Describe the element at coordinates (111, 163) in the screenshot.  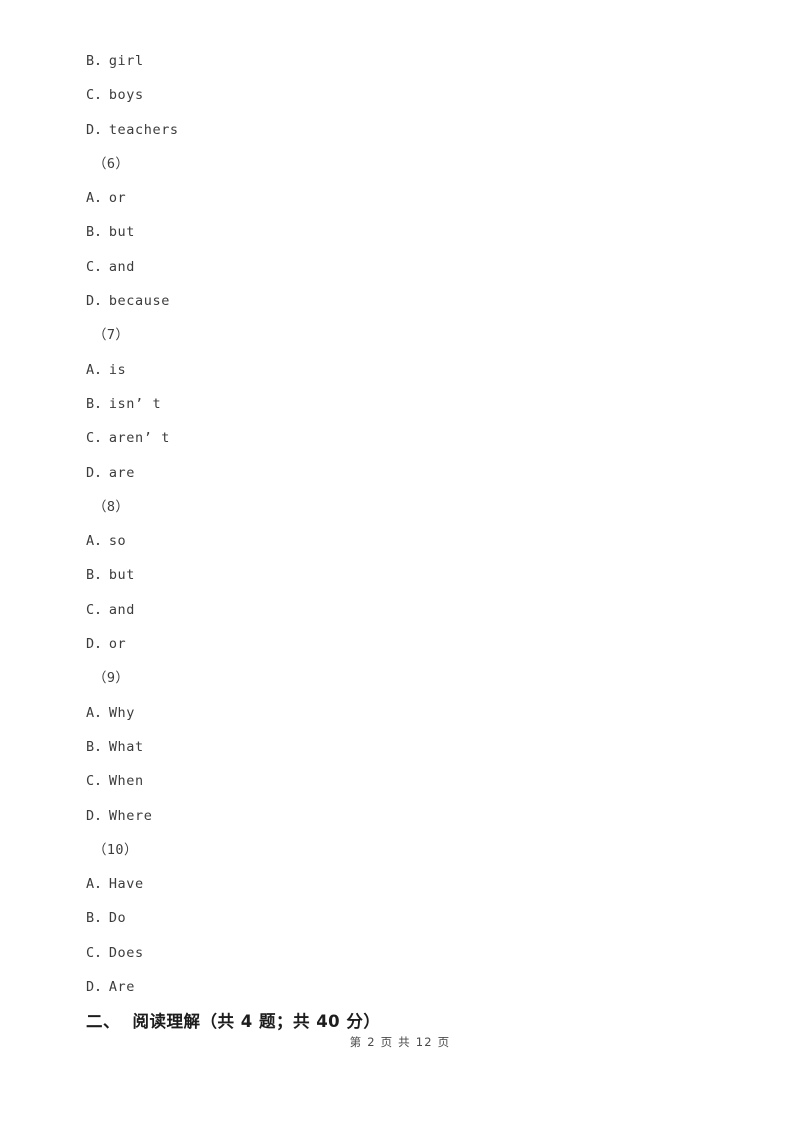
I see `question-number: （6）` at that location.